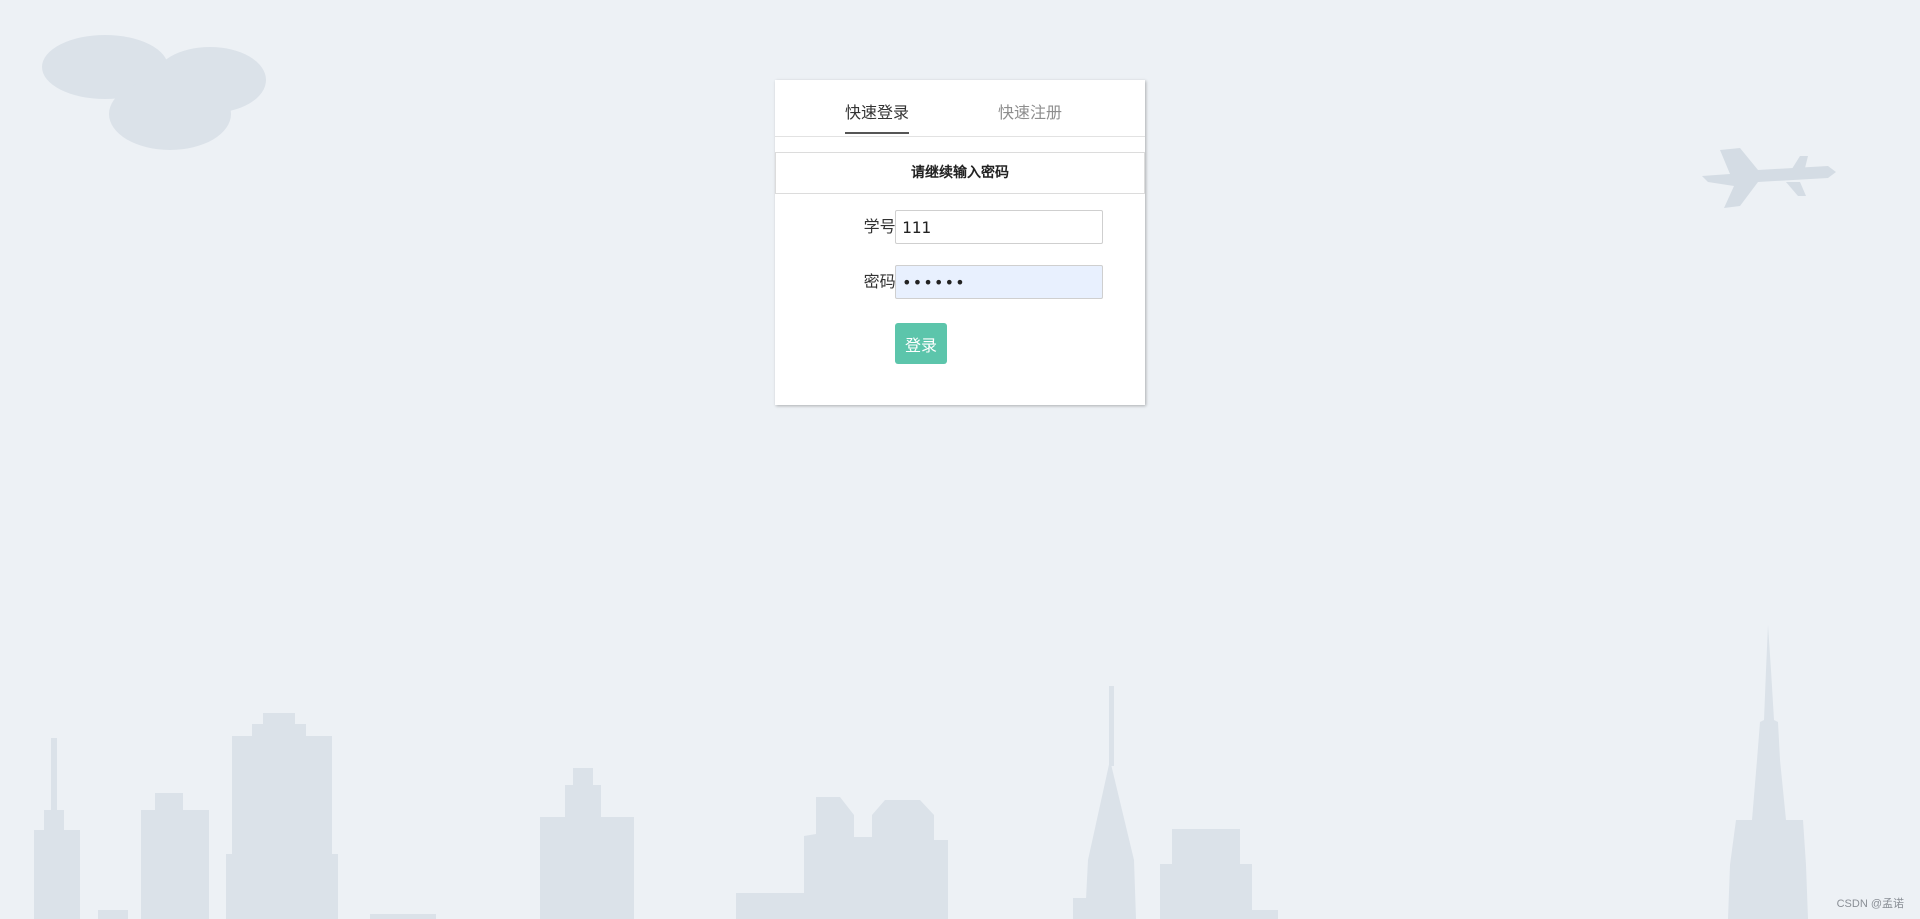 The width and height of the screenshot is (1920, 919). Describe the element at coordinates (999, 227) in the screenshot. I see `student-id-input` at that location.